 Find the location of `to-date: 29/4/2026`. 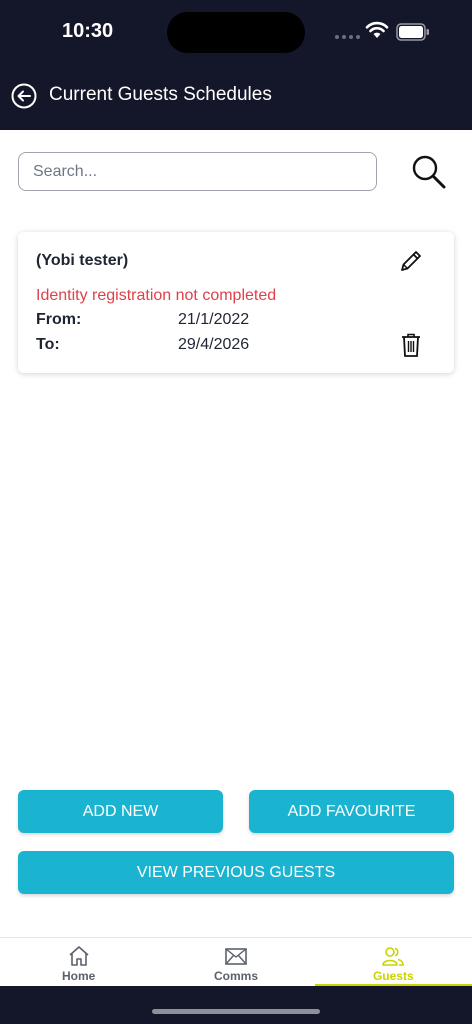

to-date: 29/4/2026 is located at coordinates (214, 344).